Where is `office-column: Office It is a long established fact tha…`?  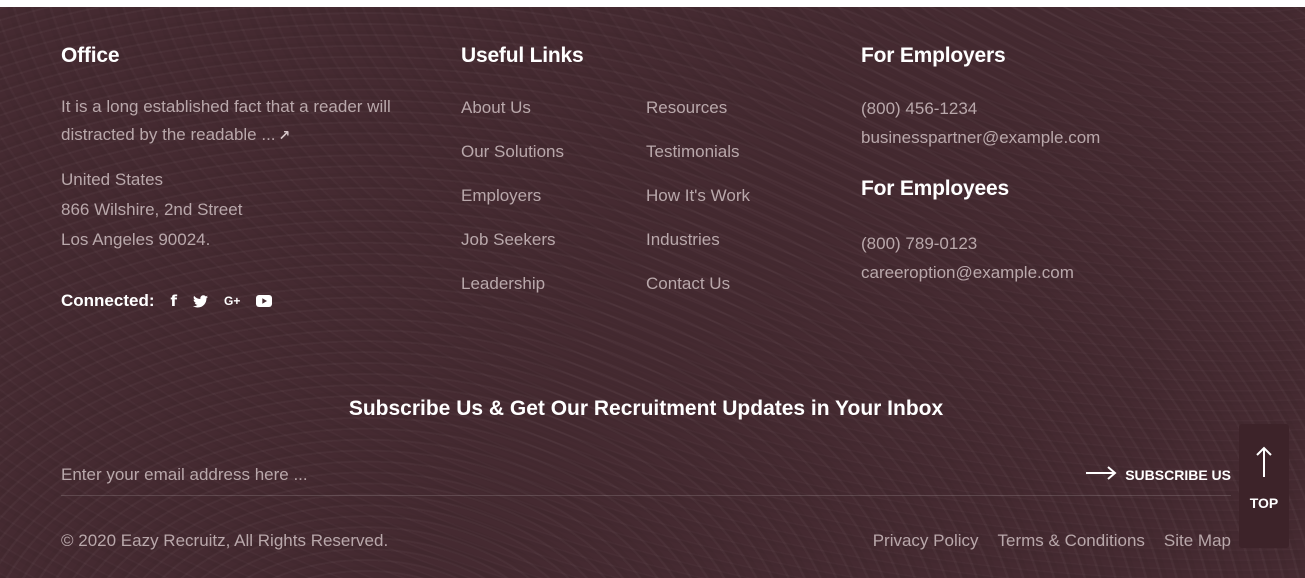 office-column: Office It is a long established fact tha… is located at coordinates (231, 176).